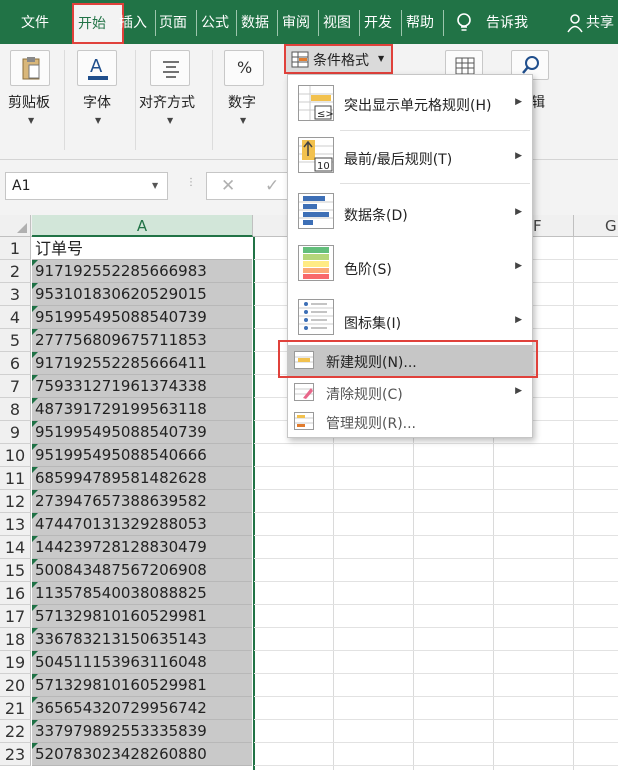  I want to click on row-header: 14, so click(15, 547).